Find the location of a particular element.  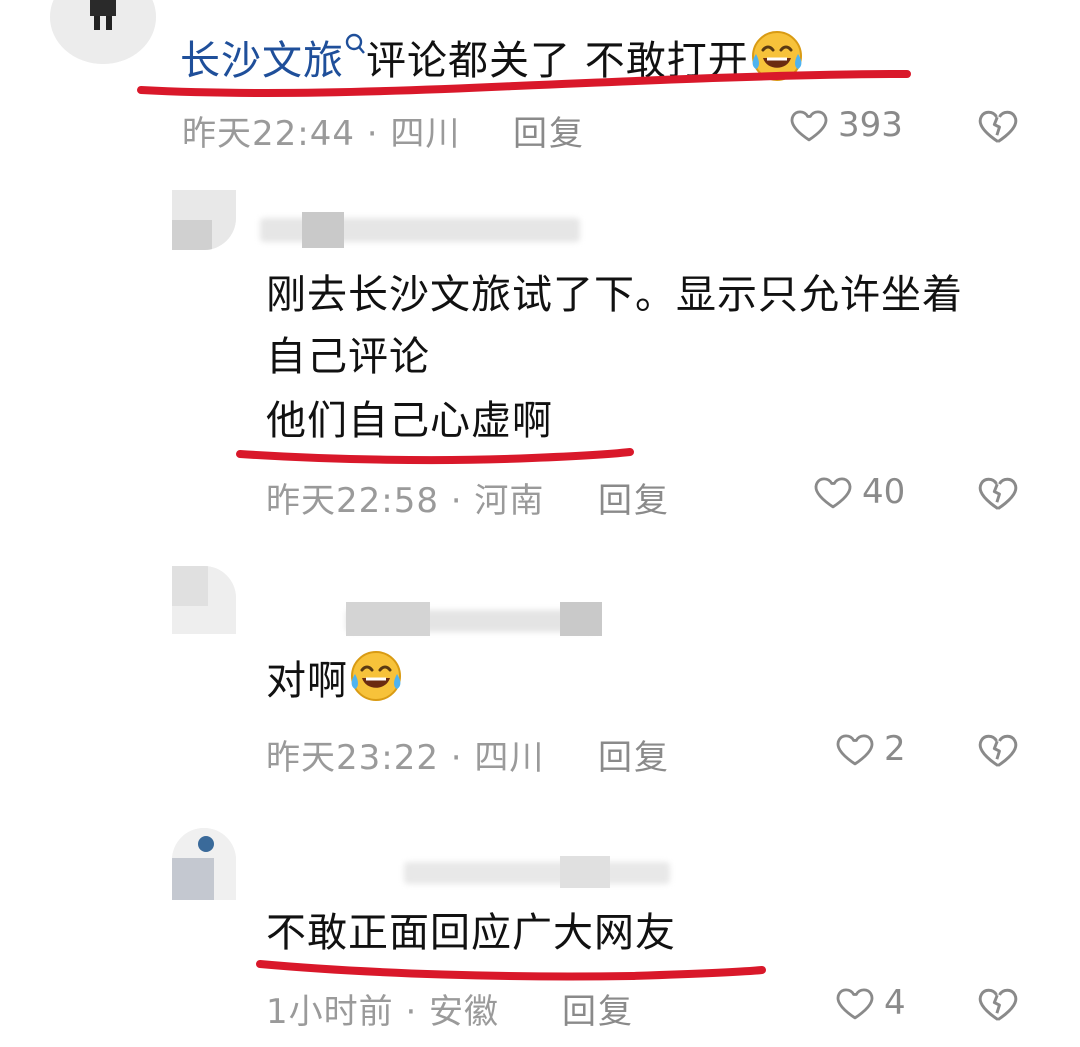

like-count: 393 is located at coordinates (870, 125).